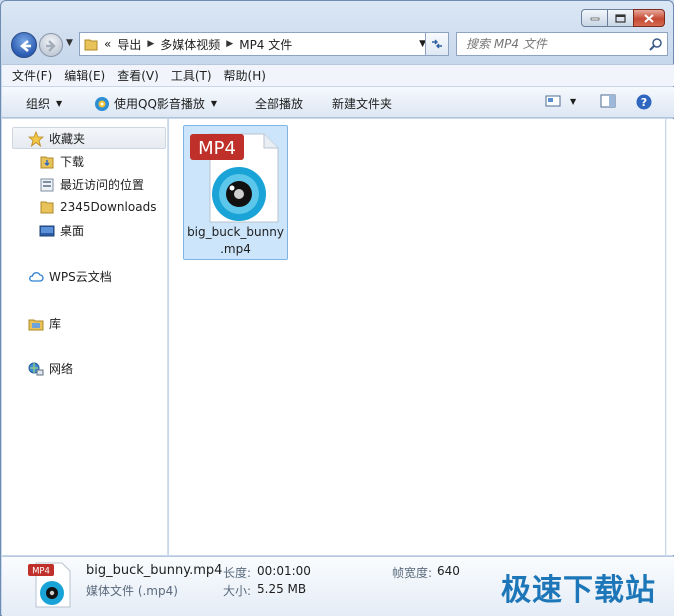 This screenshot has width=674, height=616. I want to click on refresh-icon, so click(437, 44).